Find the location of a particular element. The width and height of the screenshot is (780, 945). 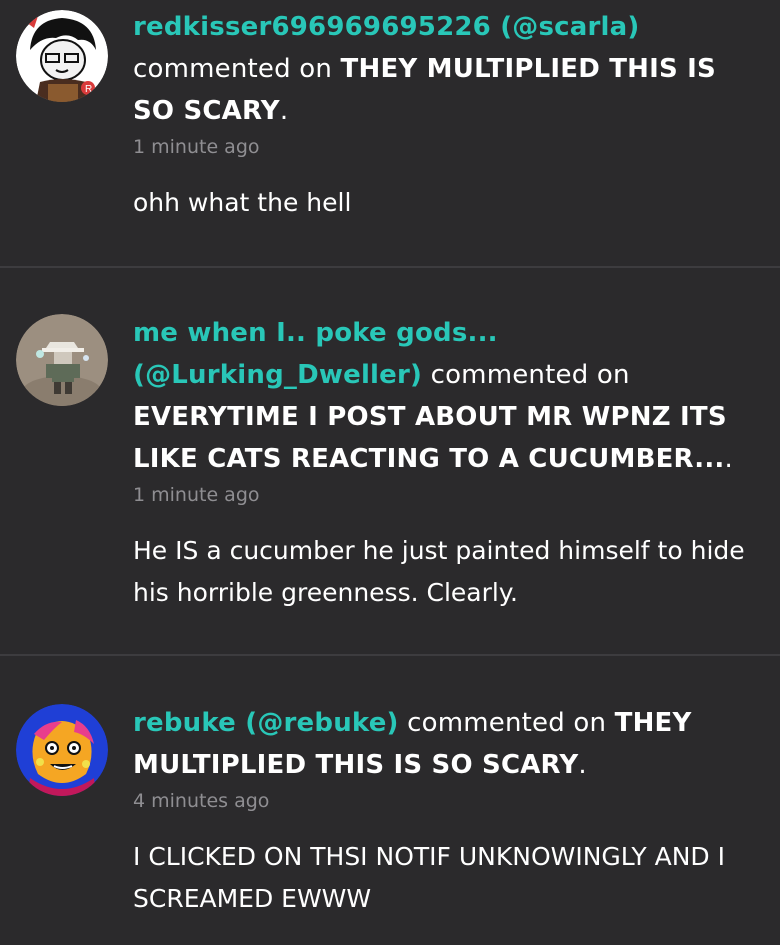

commenter-username-link: redkisser696969695226 (@scarla) is located at coordinates (386, 27).